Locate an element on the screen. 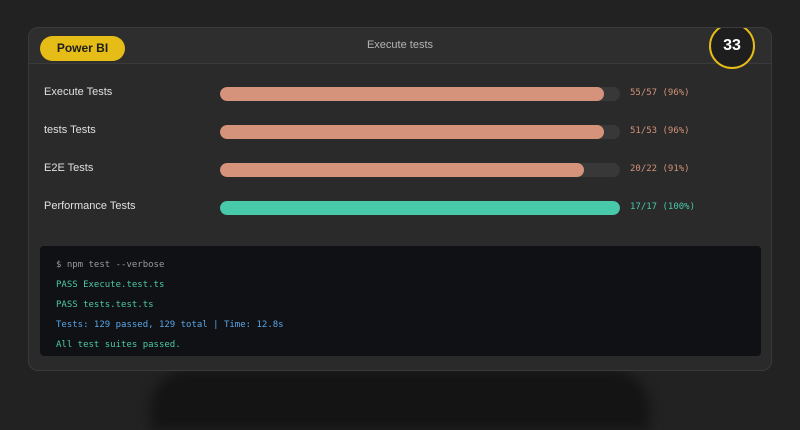 This screenshot has width=800, height=430. suite-row: Execute Tests 55/57 (96%) is located at coordinates (400, 94).